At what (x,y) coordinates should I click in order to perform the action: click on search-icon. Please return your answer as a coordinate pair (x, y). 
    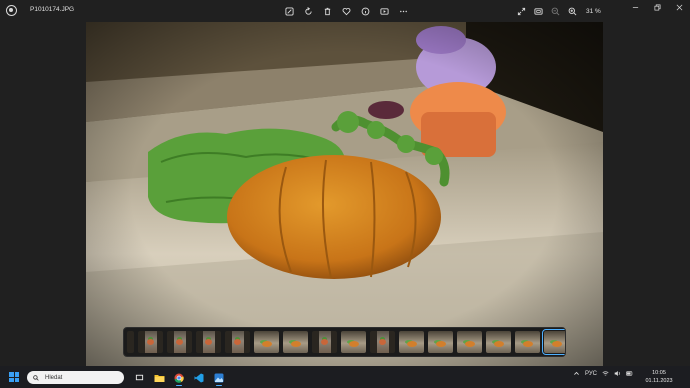
    Looking at the image, I should click on (36, 377).